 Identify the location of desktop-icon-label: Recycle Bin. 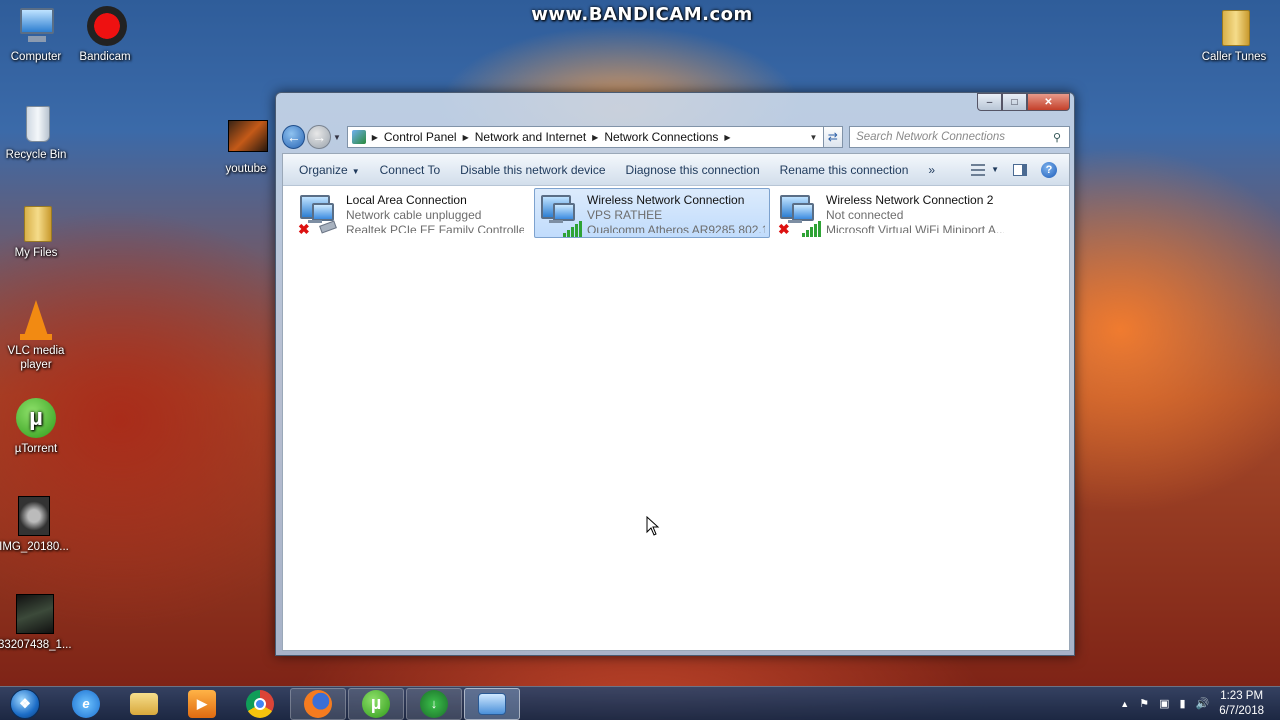
(36, 155).